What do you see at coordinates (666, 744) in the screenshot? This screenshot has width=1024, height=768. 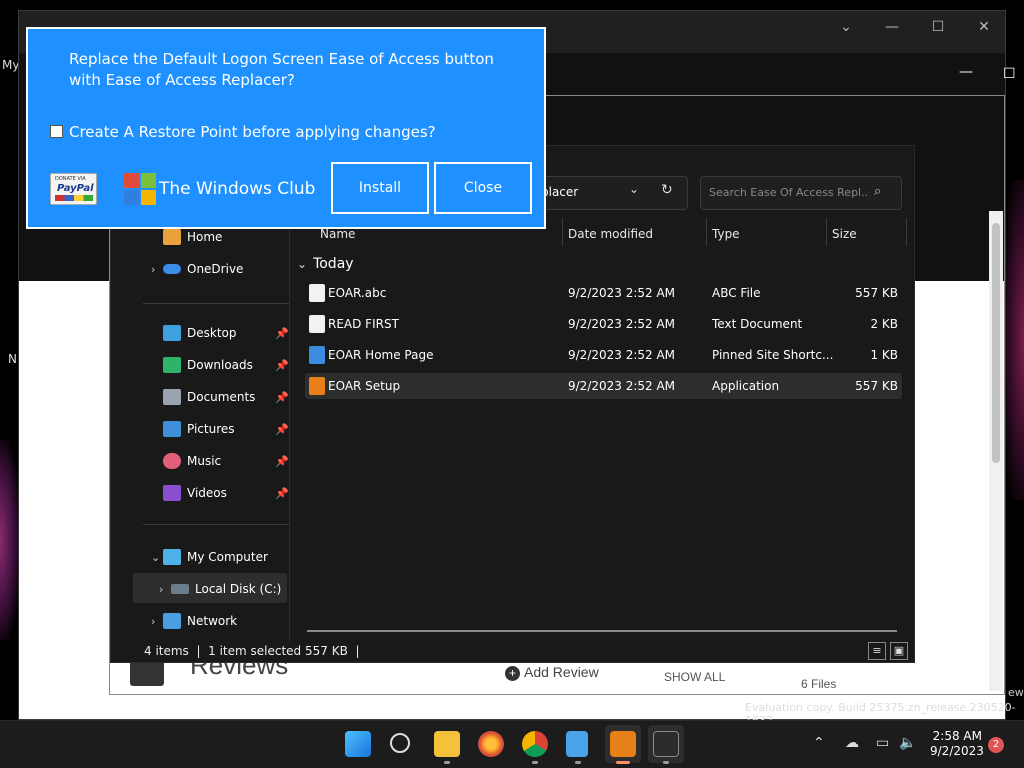 I see `terminal-icon` at bounding box center [666, 744].